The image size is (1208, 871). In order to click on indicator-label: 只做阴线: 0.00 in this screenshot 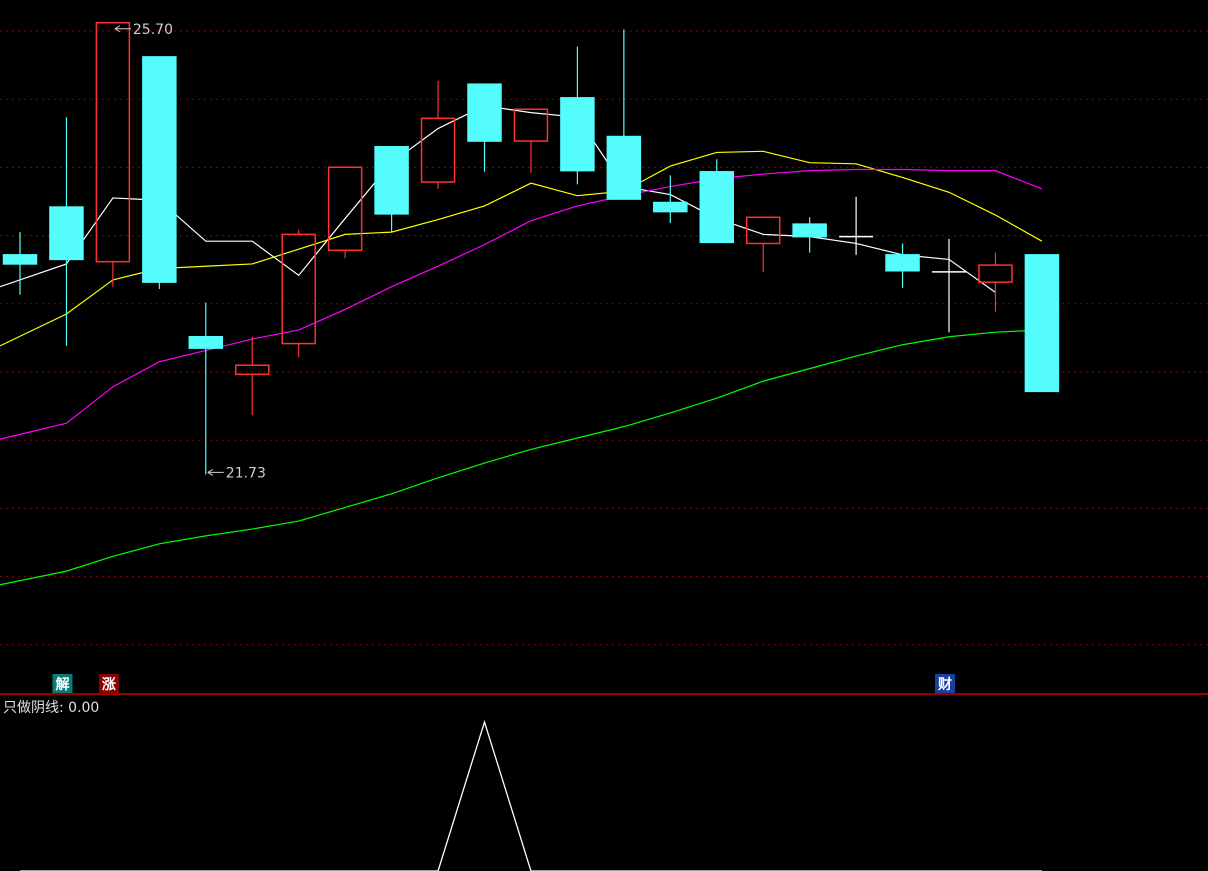, I will do `click(51, 708)`.